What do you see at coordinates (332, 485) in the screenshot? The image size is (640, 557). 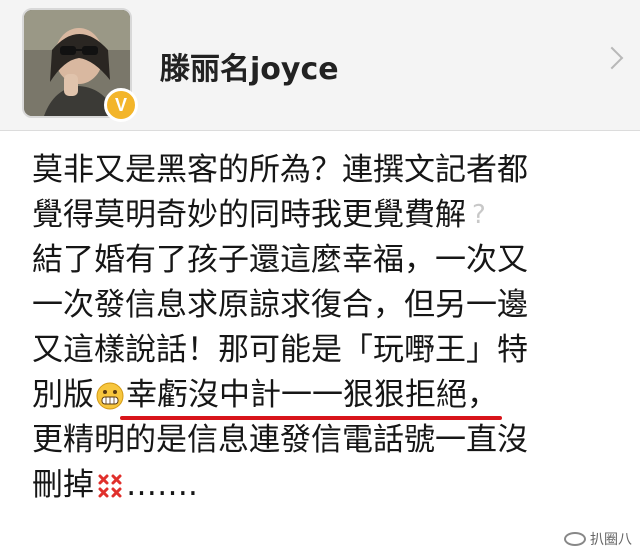 I see `post-line: 刪掉 …….` at bounding box center [332, 485].